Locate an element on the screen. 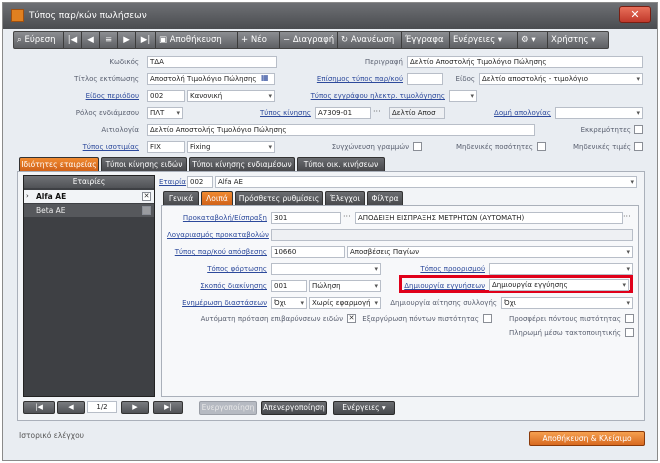 This screenshot has height=463, width=660. movement-type-label: Τύπος κίνησης is located at coordinates (267, 113).